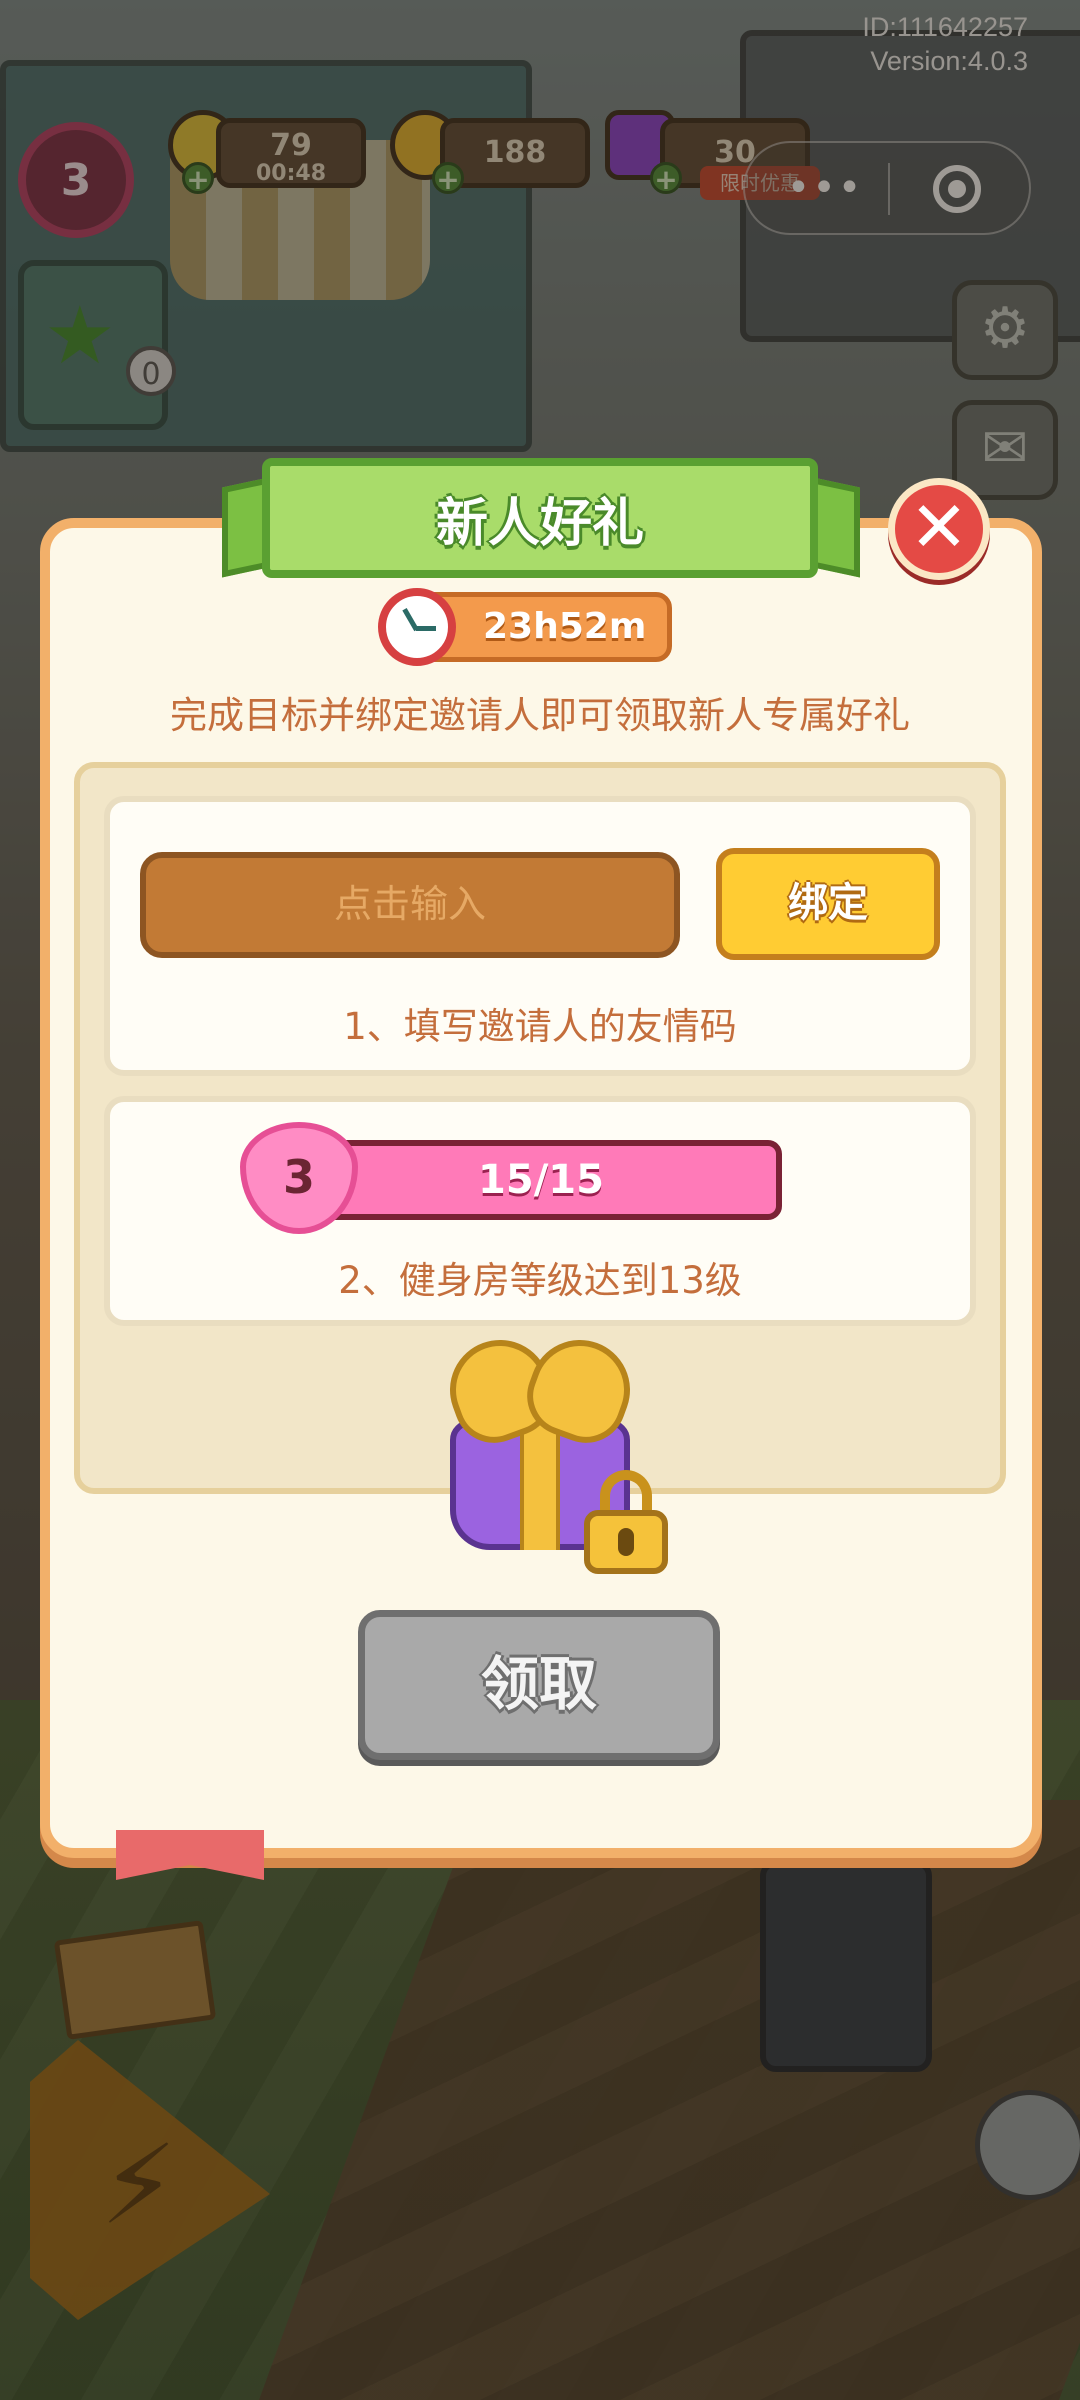 The height and width of the screenshot is (2400, 1080). What do you see at coordinates (298, 1177) in the screenshot?
I see `heart-level: 3` at bounding box center [298, 1177].